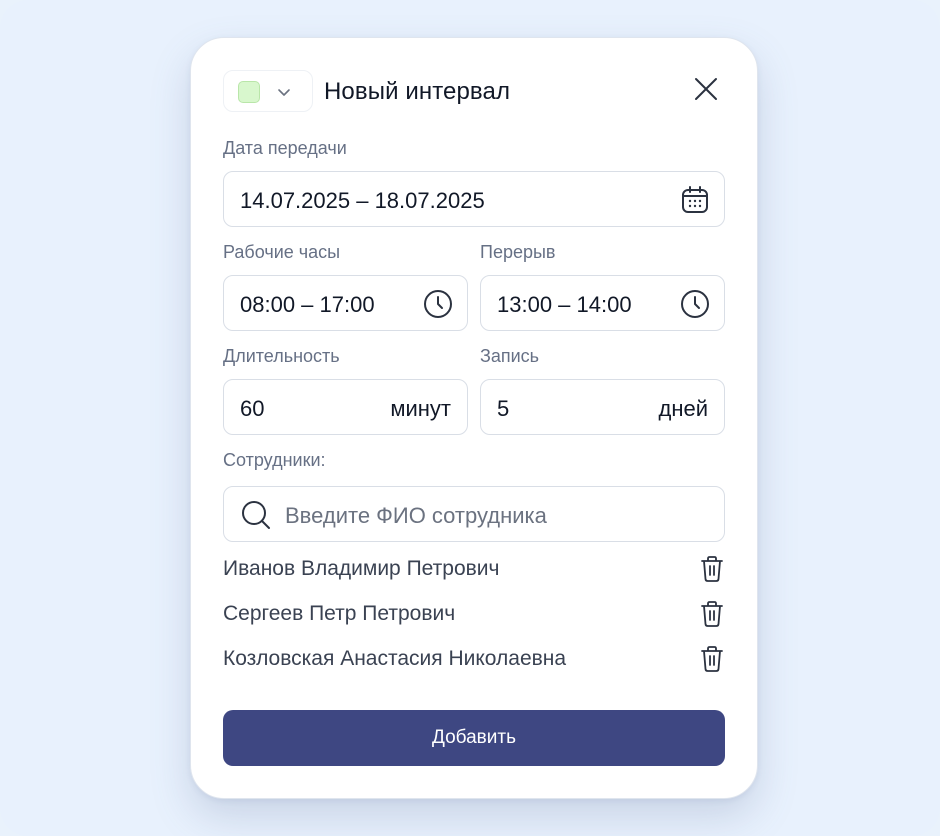 This screenshot has width=940, height=836. Describe the element at coordinates (518, 252) in the screenshot. I see `break-label: Перерыв` at that location.